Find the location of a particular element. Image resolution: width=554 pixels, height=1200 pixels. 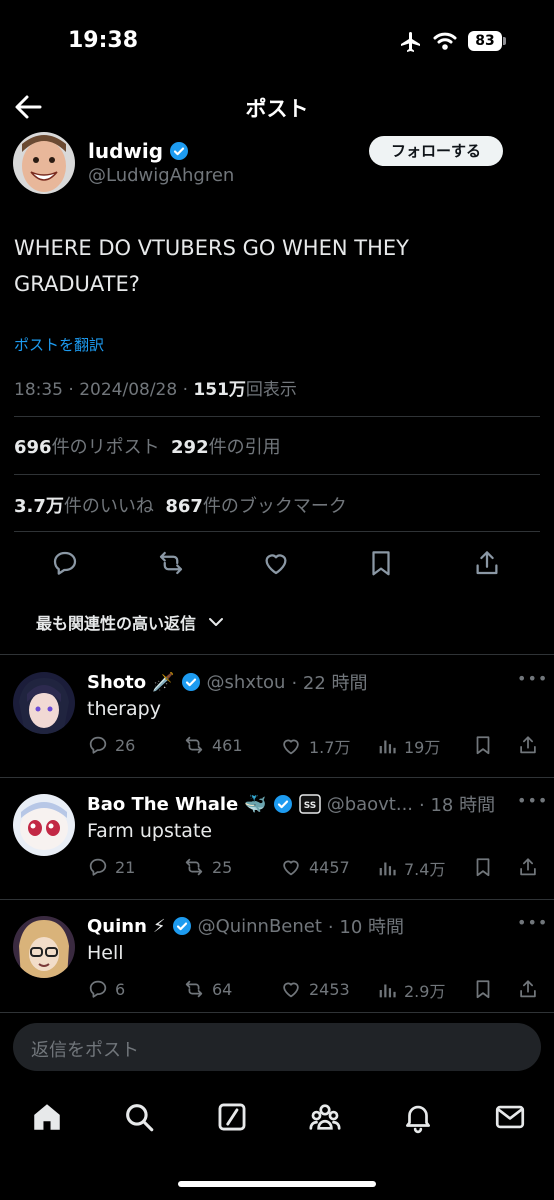

page-title: ポスト is located at coordinates (277, 109).